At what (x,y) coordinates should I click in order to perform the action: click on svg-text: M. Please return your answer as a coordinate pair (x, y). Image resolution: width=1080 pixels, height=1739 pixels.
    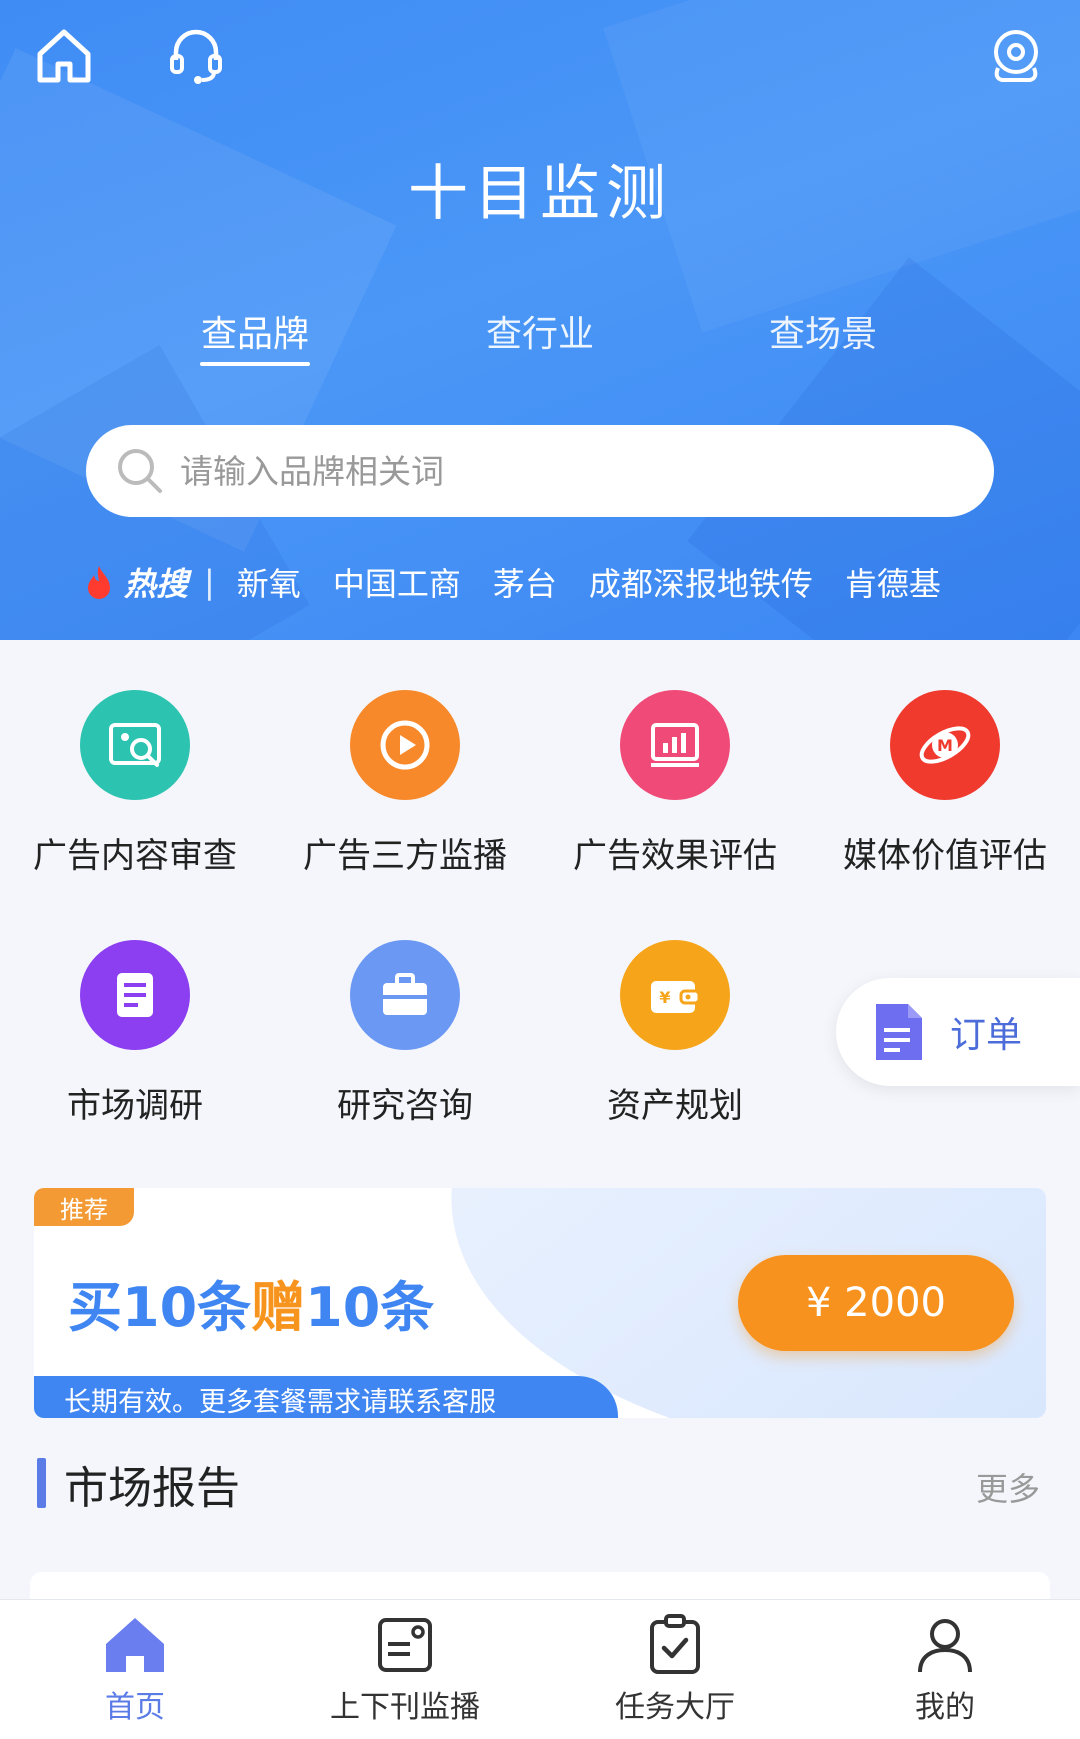
    Looking at the image, I should click on (945, 745).